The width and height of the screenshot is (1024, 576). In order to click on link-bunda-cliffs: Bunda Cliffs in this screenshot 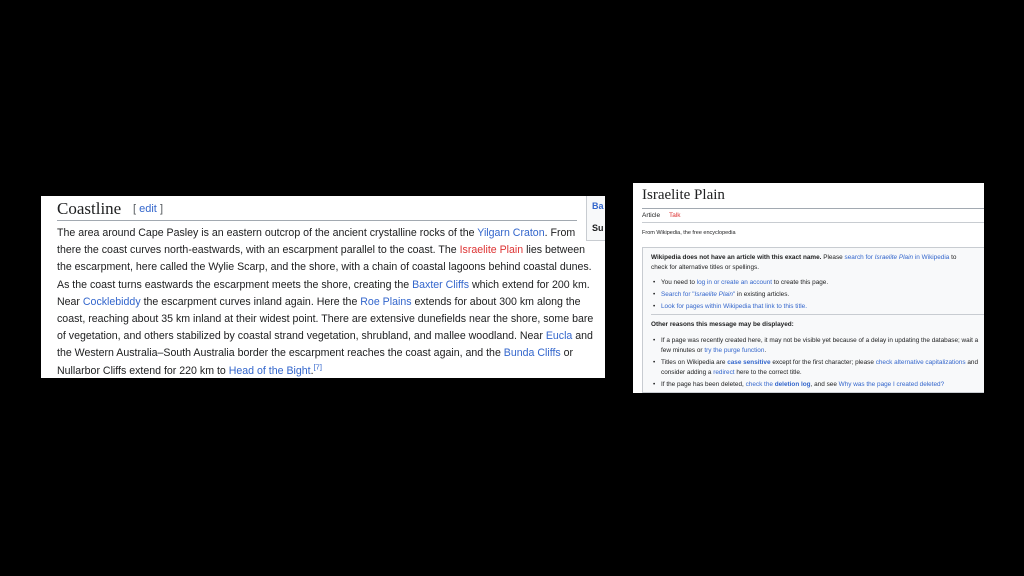, I will do `click(532, 353)`.